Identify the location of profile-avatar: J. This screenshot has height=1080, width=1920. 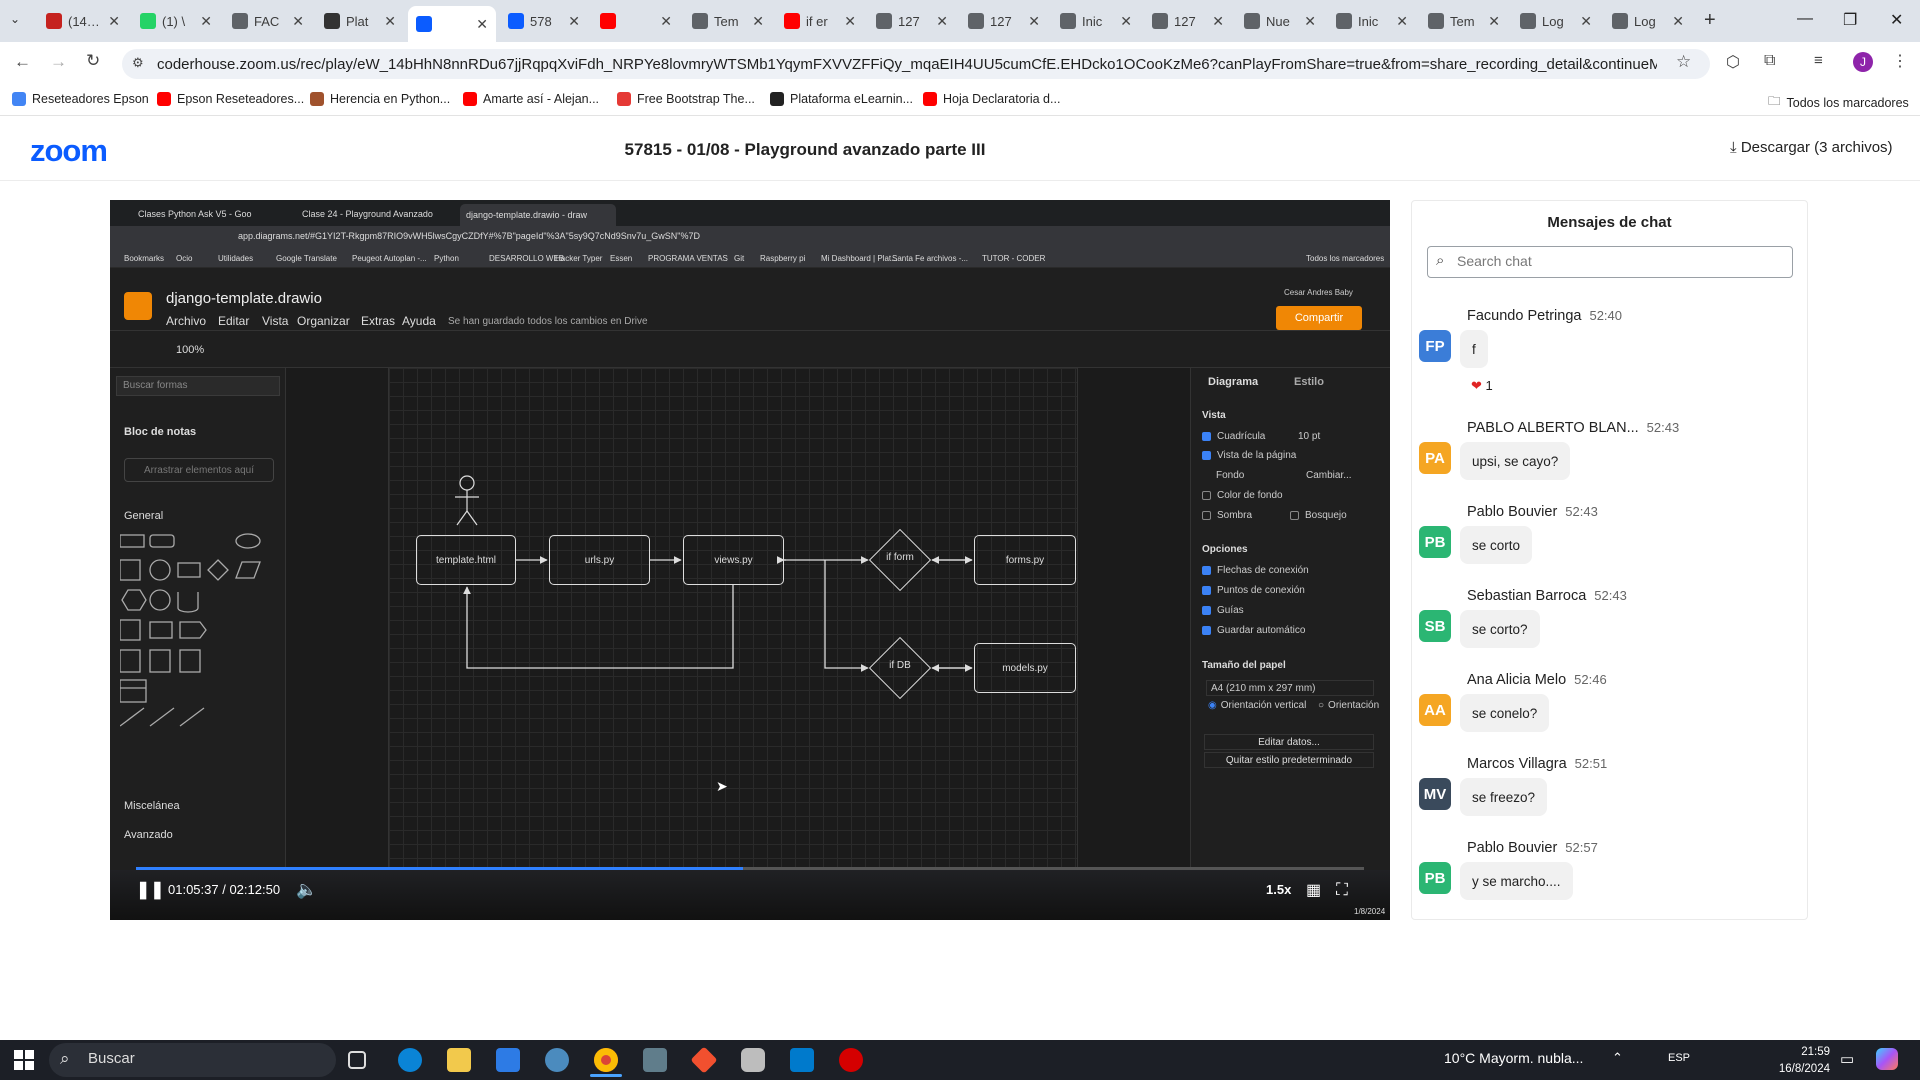
(1863, 62).